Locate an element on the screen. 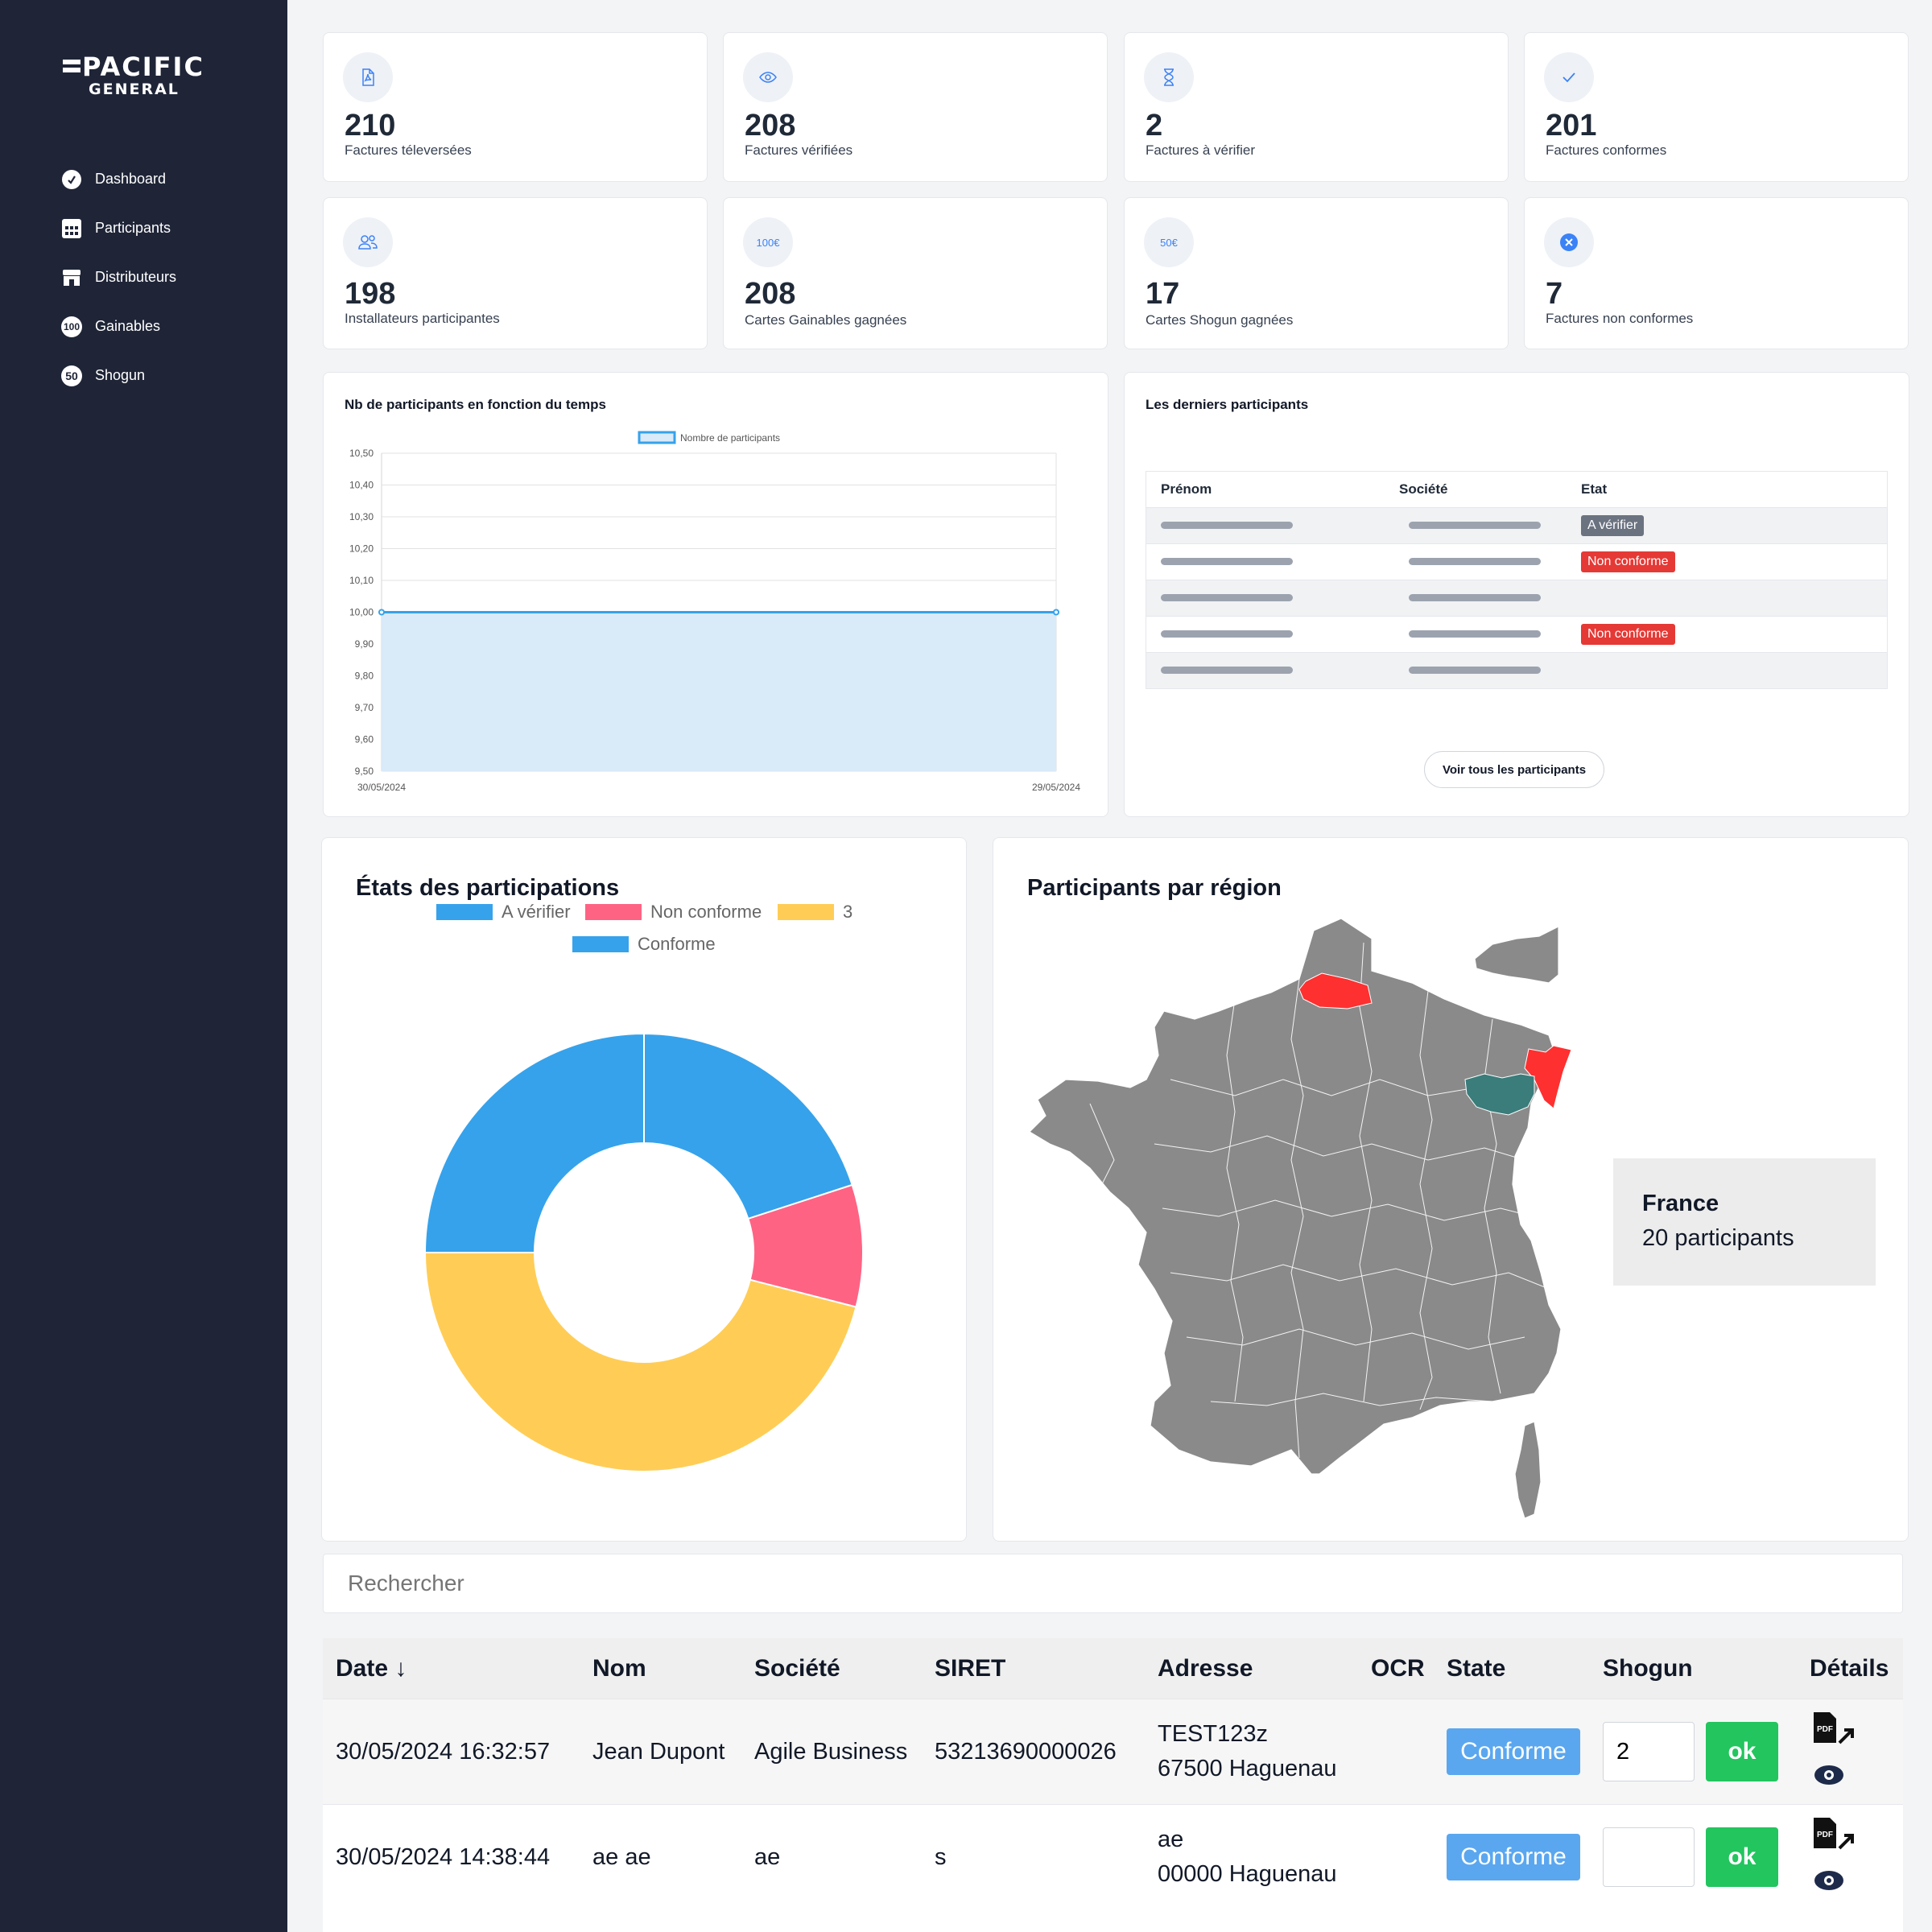 This screenshot has height=1932, width=1932. nav-item-distributeurs: Distributeurs is located at coordinates (118, 277).